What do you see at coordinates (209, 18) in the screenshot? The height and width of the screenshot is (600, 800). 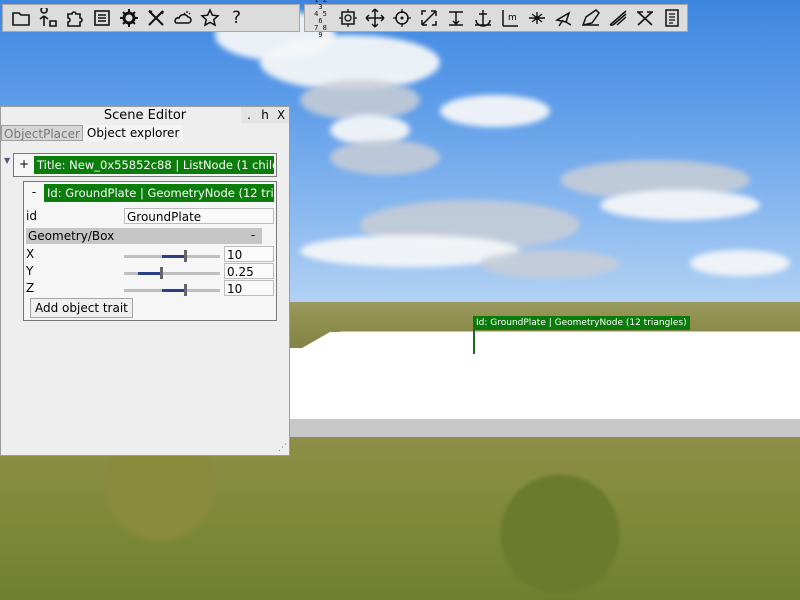 I see `star-icon` at bounding box center [209, 18].